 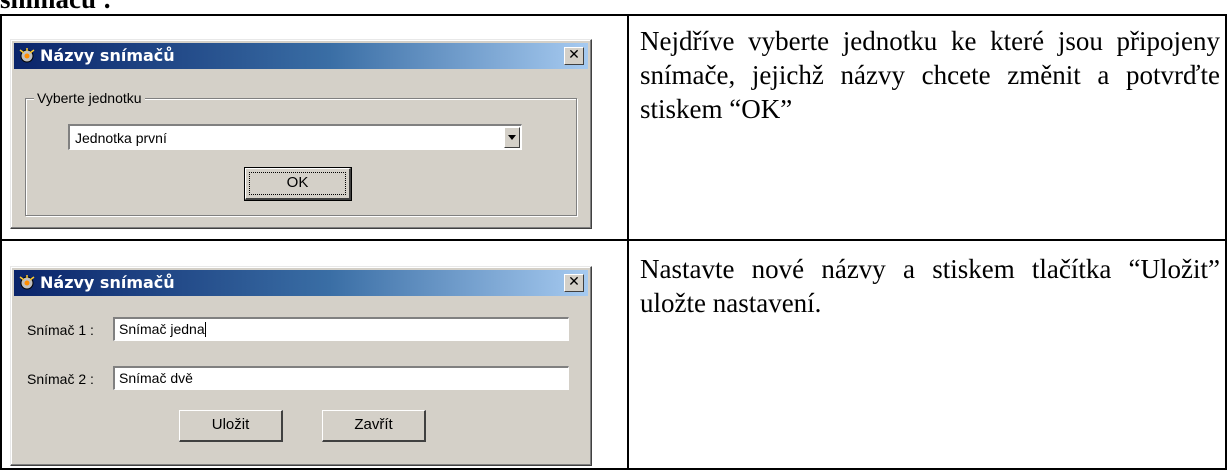 What do you see at coordinates (628, 242) in the screenshot?
I see `table-column-divider` at bounding box center [628, 242].